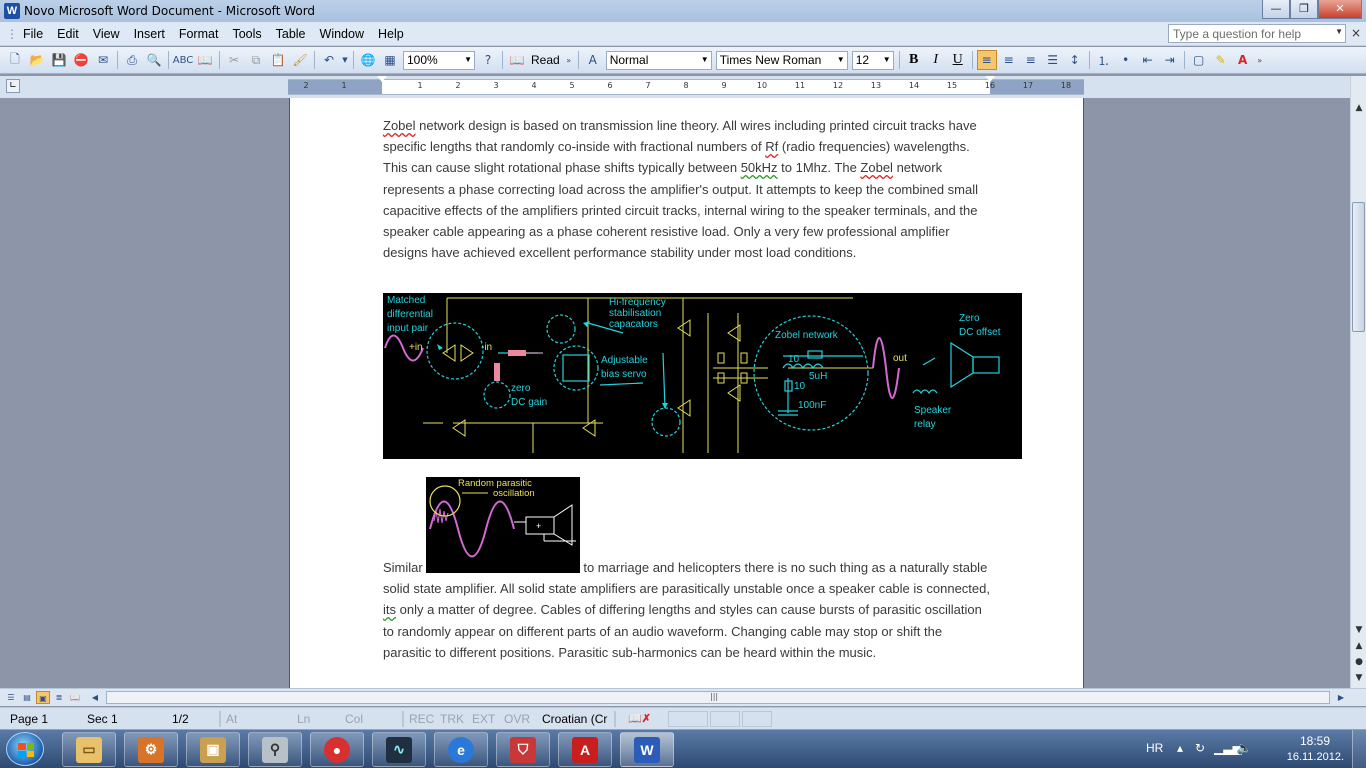  Describe the element at coordinates (1358, 646) in the screenshot. I see `previous-page-icon: ▲` at that location.